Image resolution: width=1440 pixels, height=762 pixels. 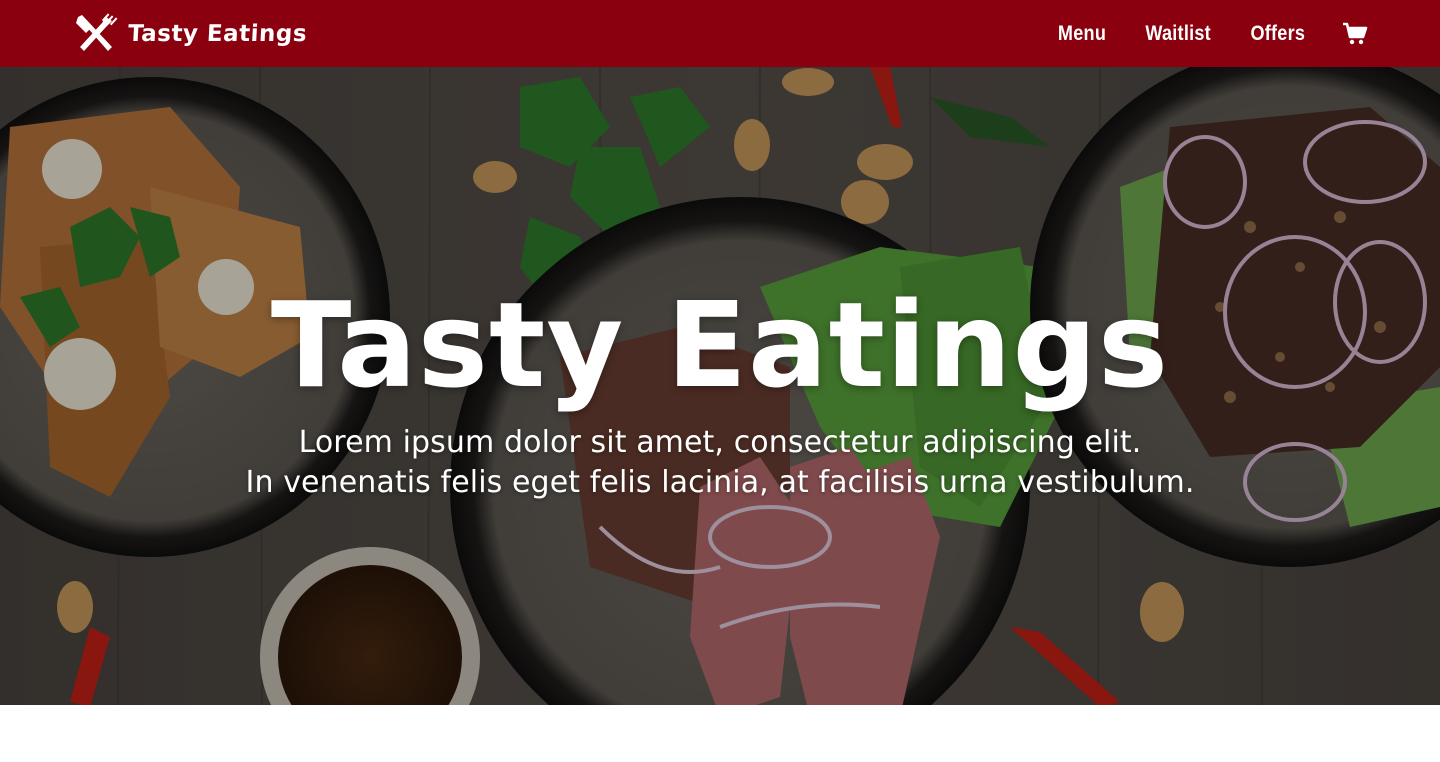 What do you see at coordinates (97, 31) in the screenshot?
I see `fork-knife-crossed-icon` at bounding box center [97, 31].